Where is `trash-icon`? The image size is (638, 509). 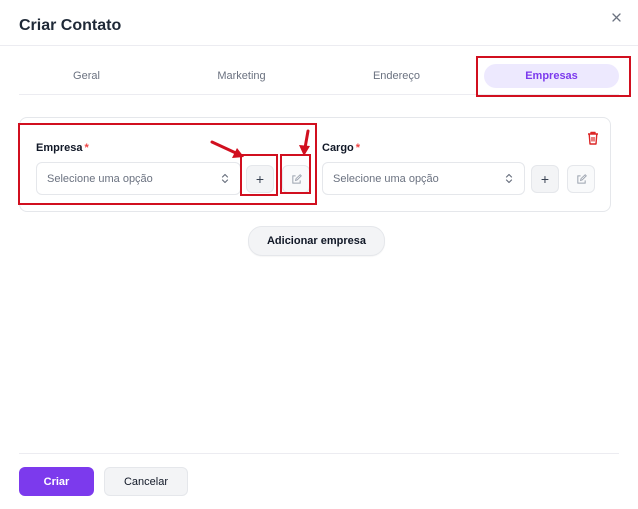 trash-icon is located at coordinates (593, 138).